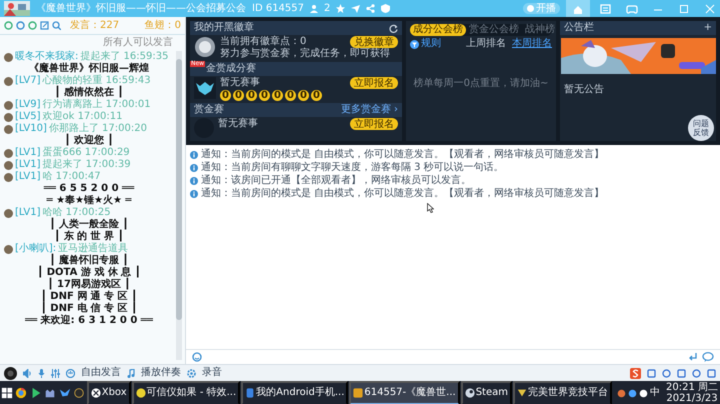 The image size is (720, 404). Describe the element at coordinates (355, 8) in the screenshot. I see `plane-icon` at that location.